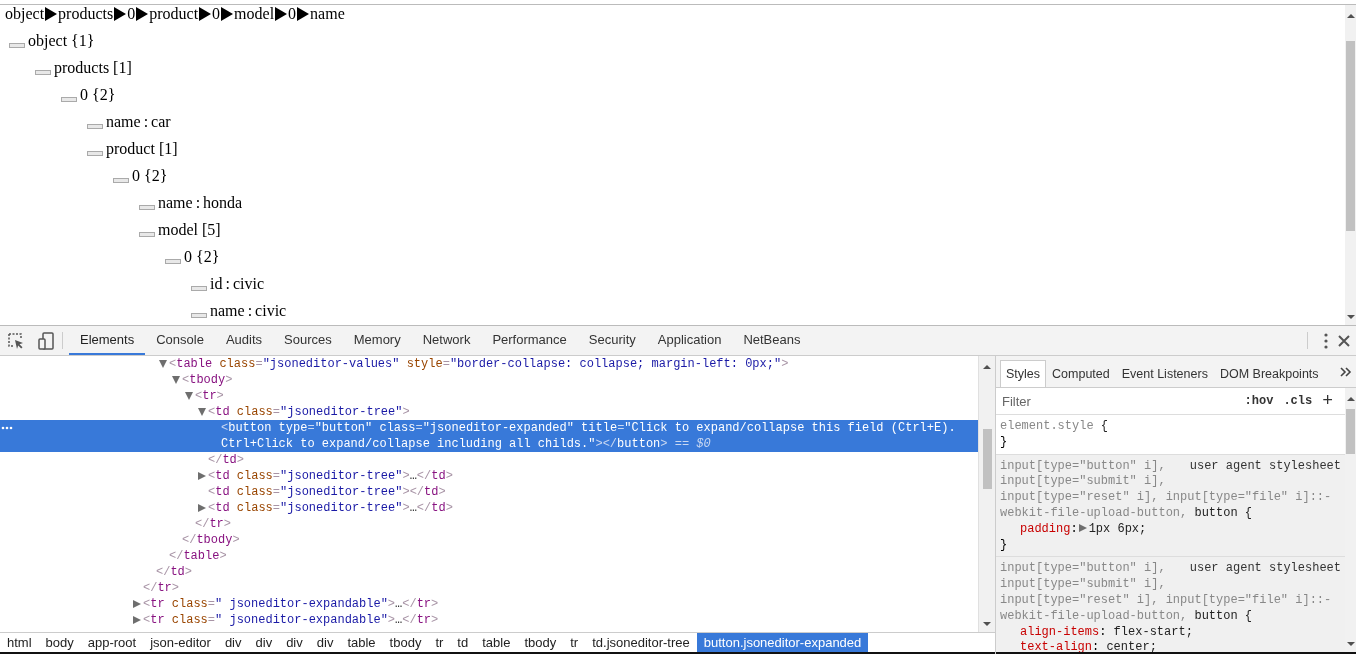 Image resolution: width=1356 pixels, height=654 pixels. I want to click on code-line: <td class="jsoneditor-tree">, so click(309, 412).